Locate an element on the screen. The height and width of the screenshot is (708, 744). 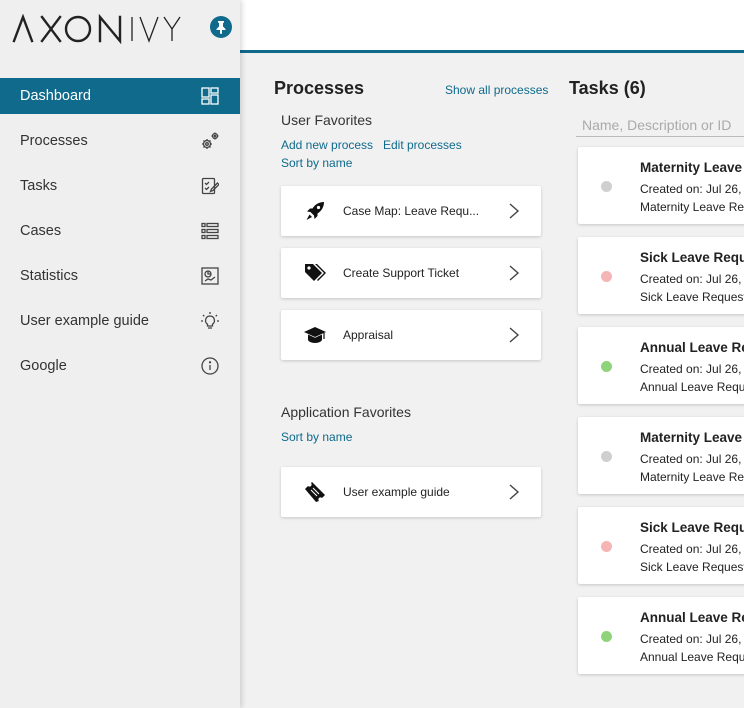
top-header-bar is located at coordinates (492, 26).